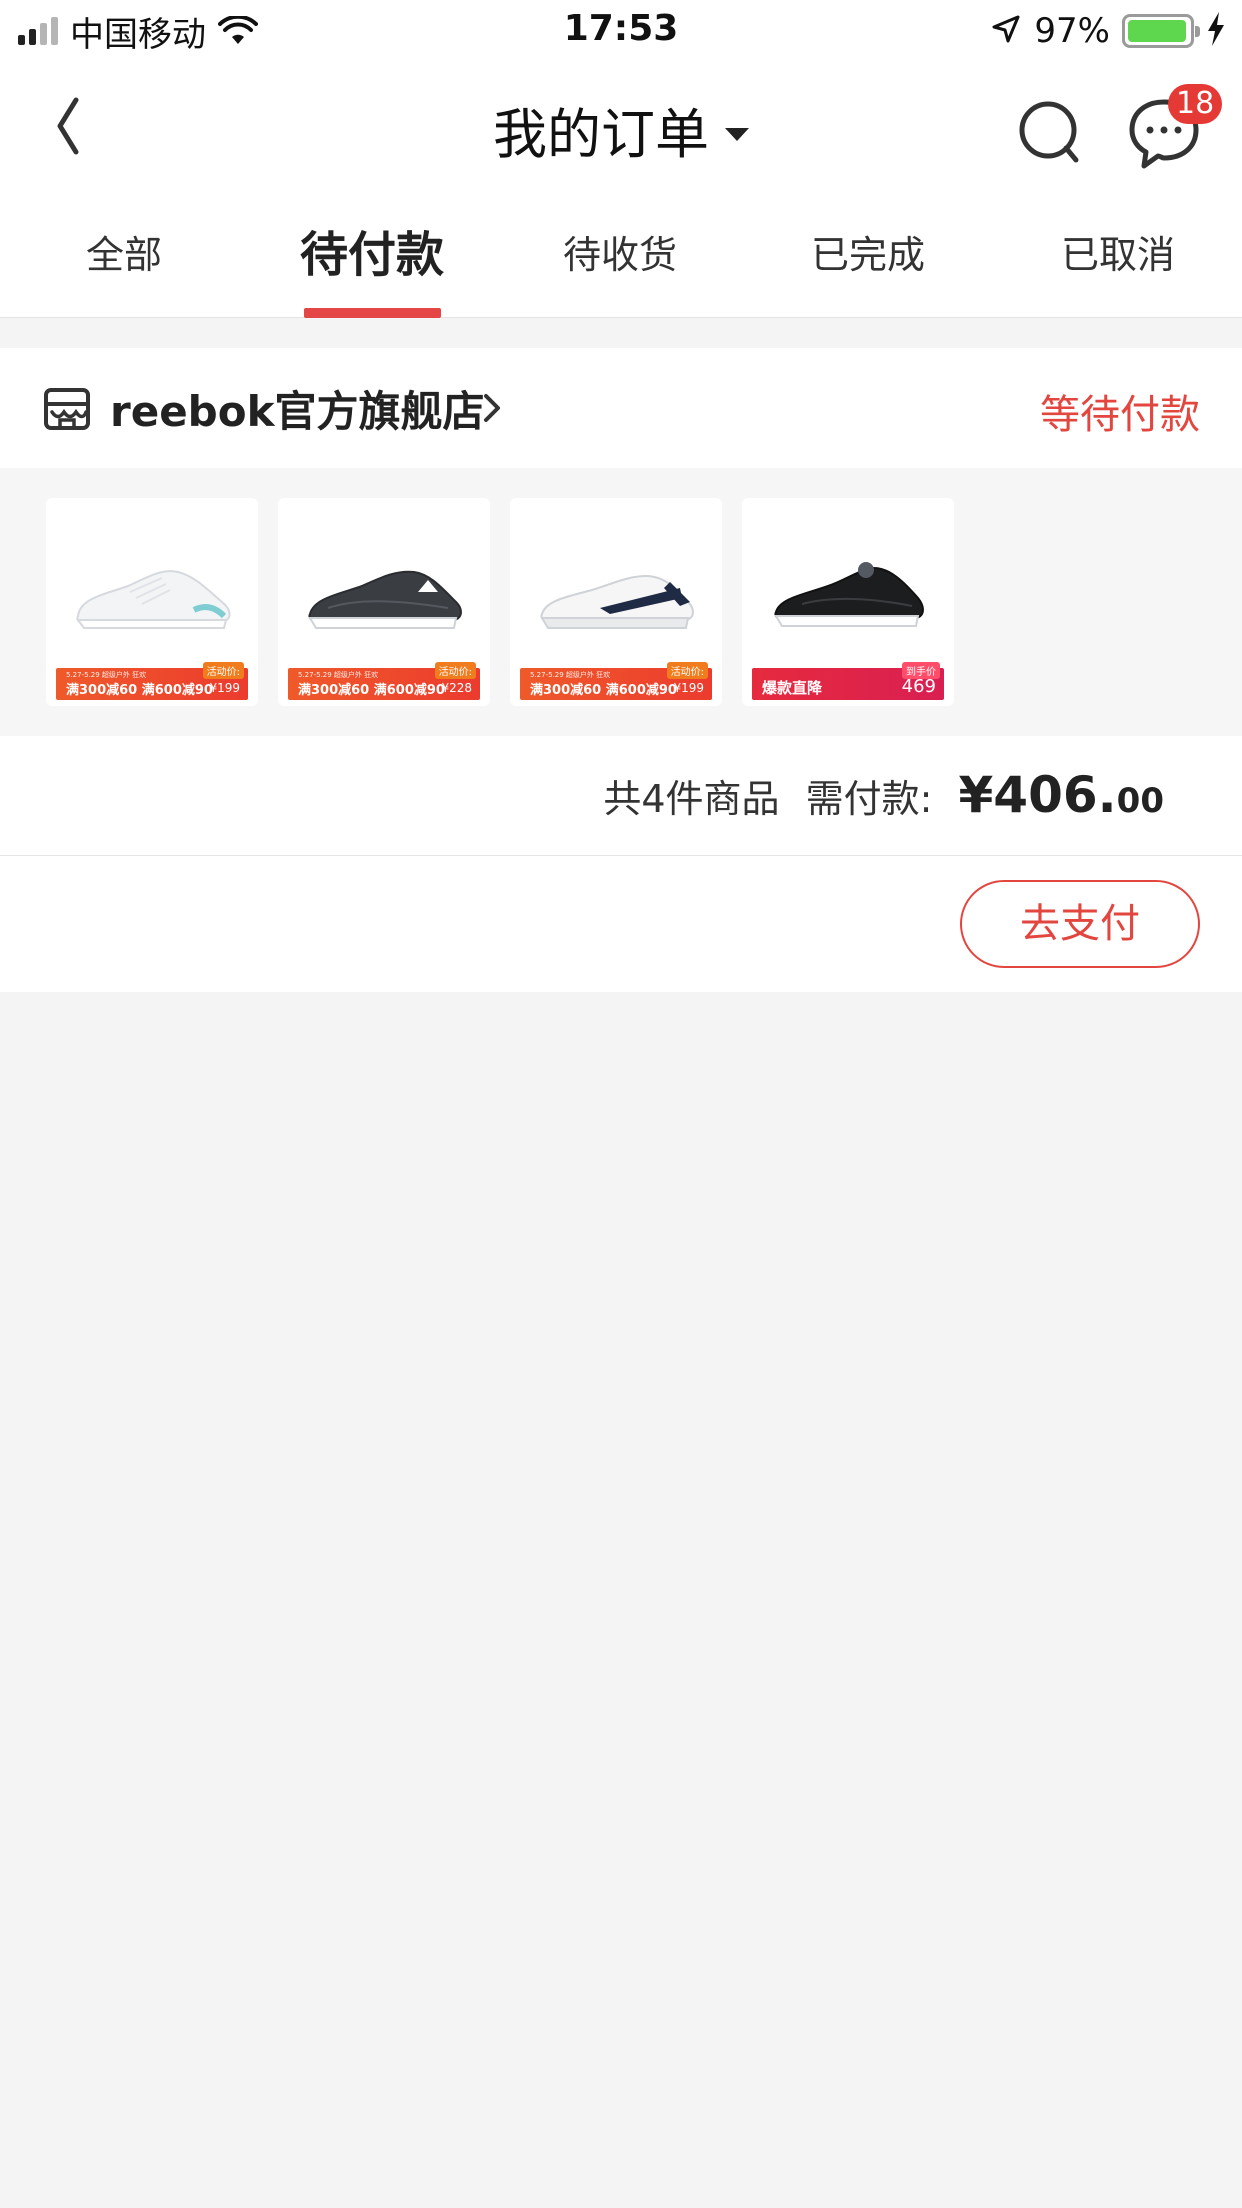  What do you see at coordinates (372, 254) in the screenshot?
I see `tab-pending-payment: 待付款` at bounding box center [372, 254].